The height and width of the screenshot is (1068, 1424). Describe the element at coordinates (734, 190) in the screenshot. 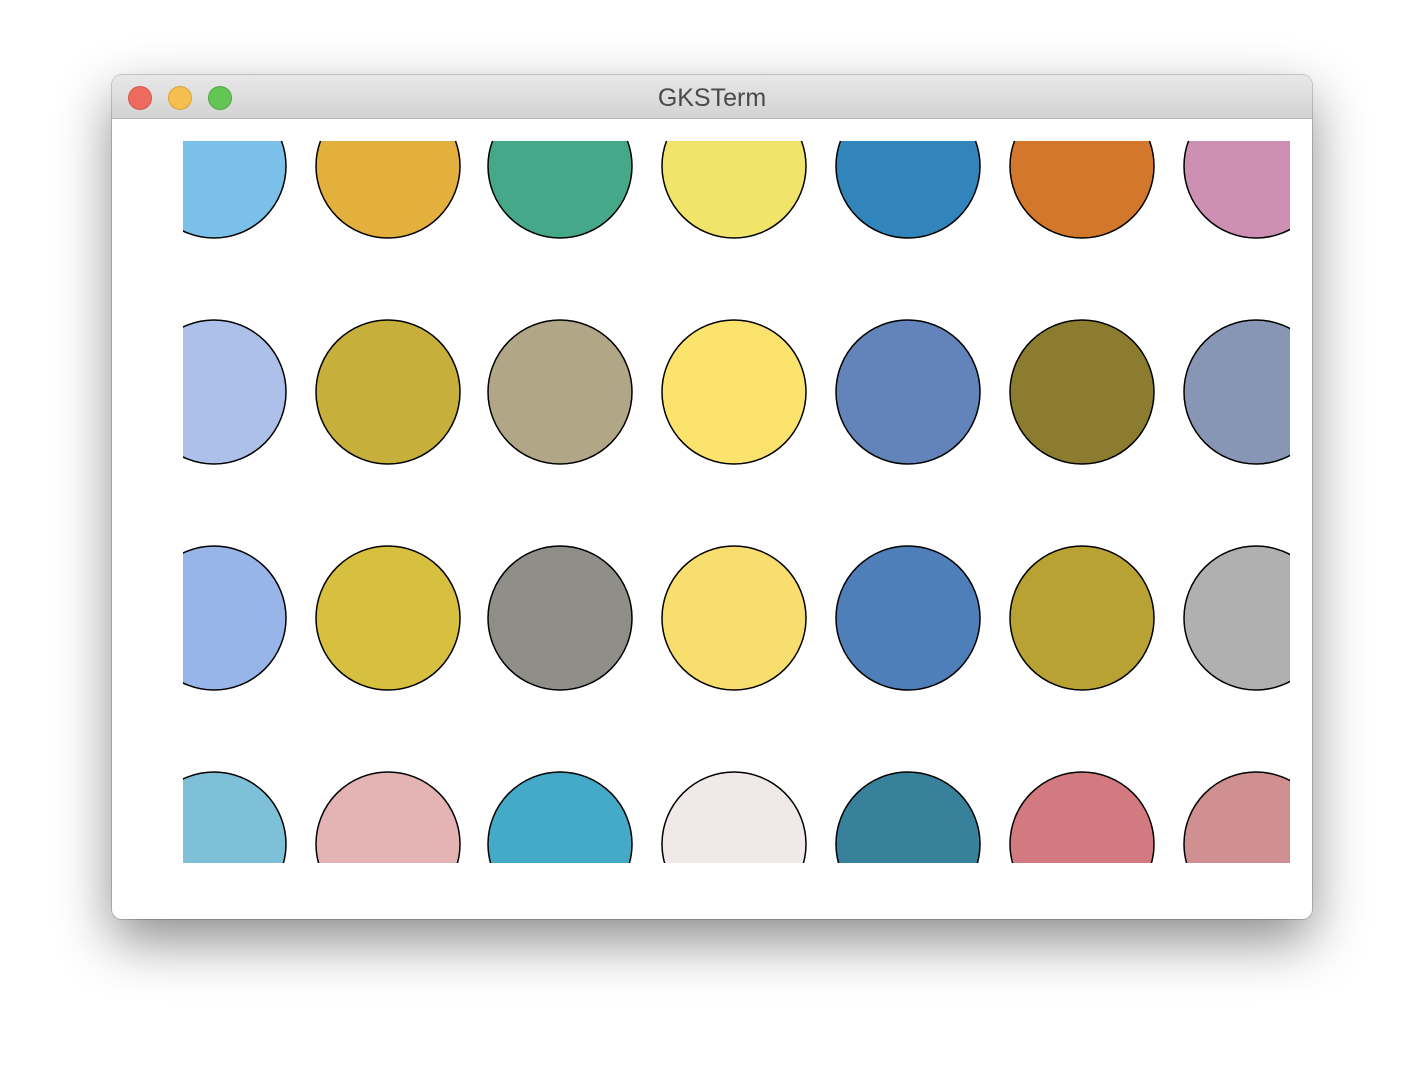

I see `color-circle-r1-c4` at that location.